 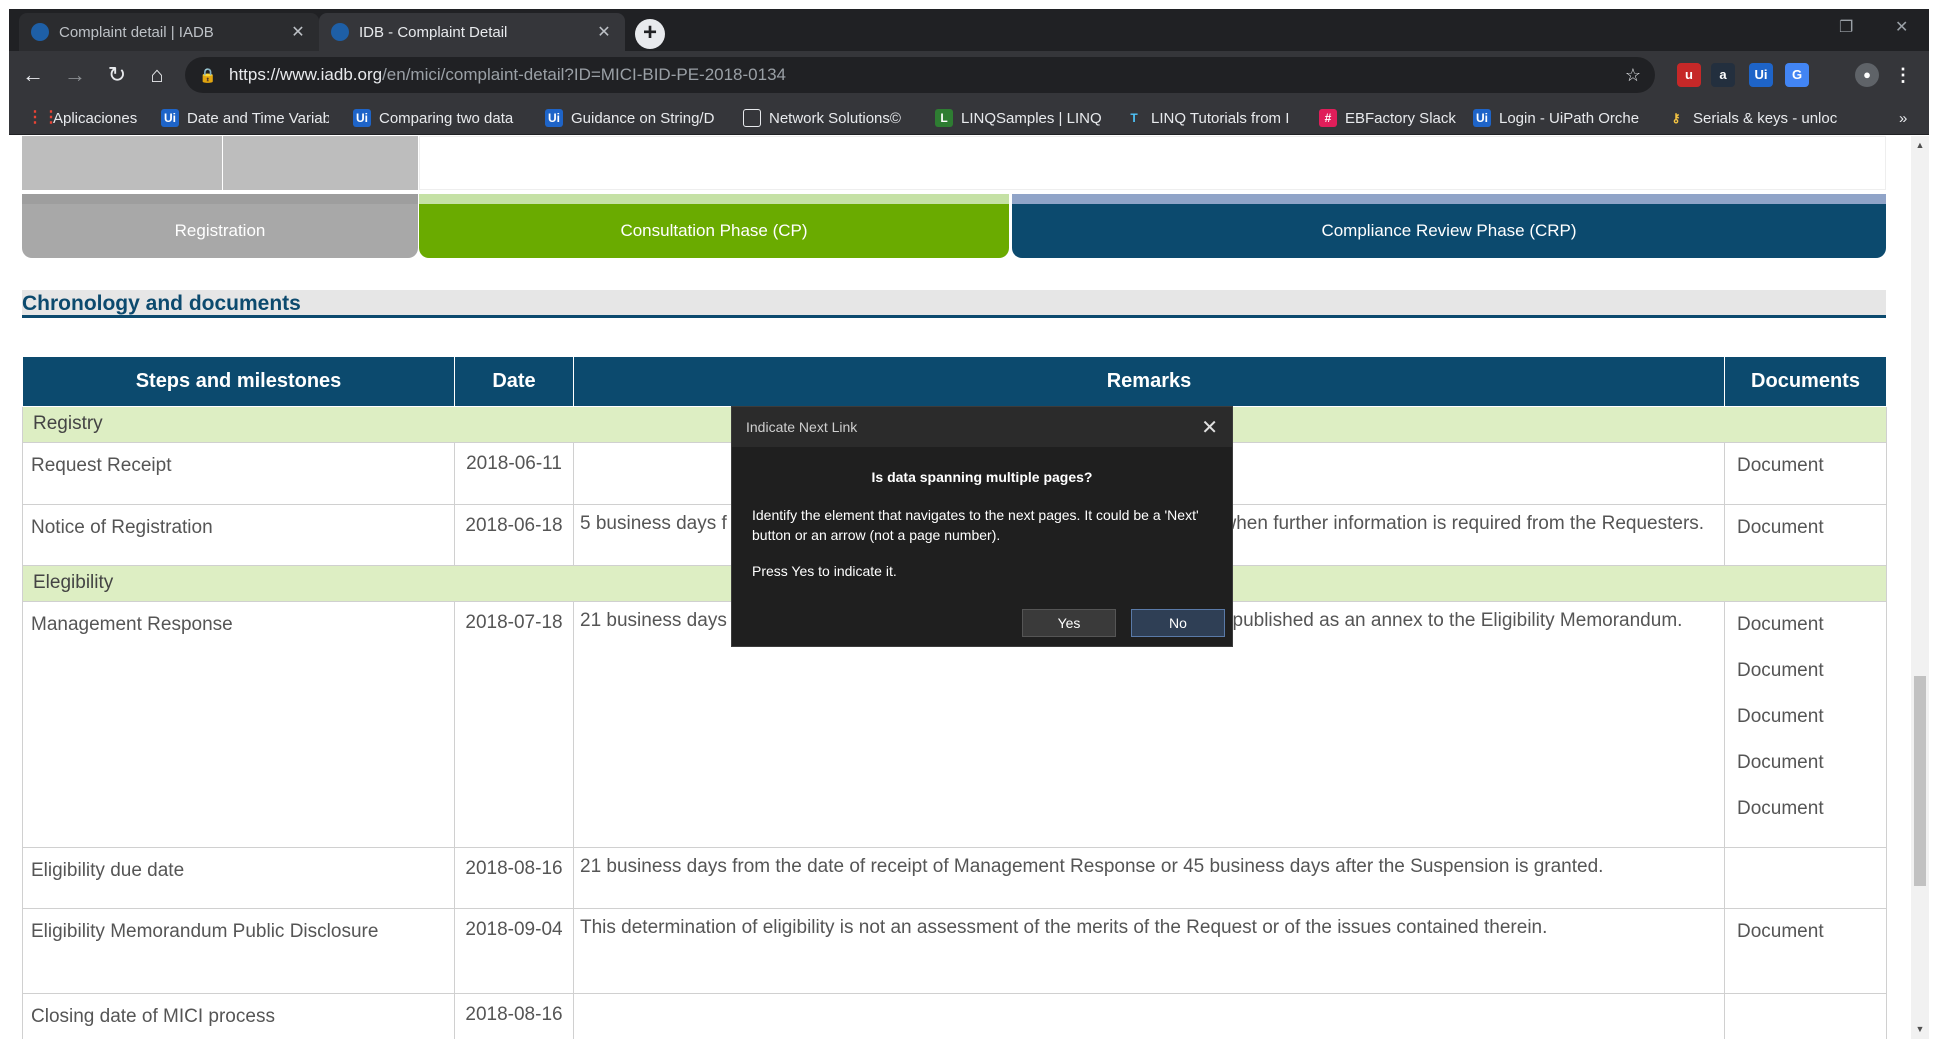 What do you see at coordinates (514, 724) in the screenshot?
I see `date-cell: 2018-07-18` at bounding box center [514, 724].